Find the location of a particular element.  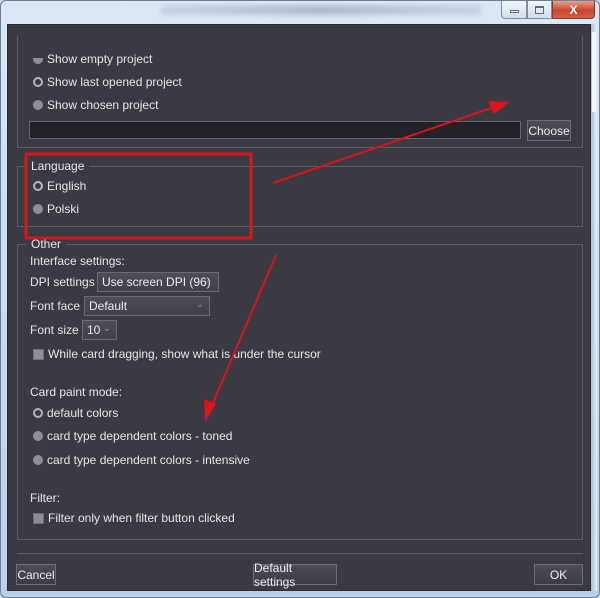

maximize-button is located at coordinates (539, 10).